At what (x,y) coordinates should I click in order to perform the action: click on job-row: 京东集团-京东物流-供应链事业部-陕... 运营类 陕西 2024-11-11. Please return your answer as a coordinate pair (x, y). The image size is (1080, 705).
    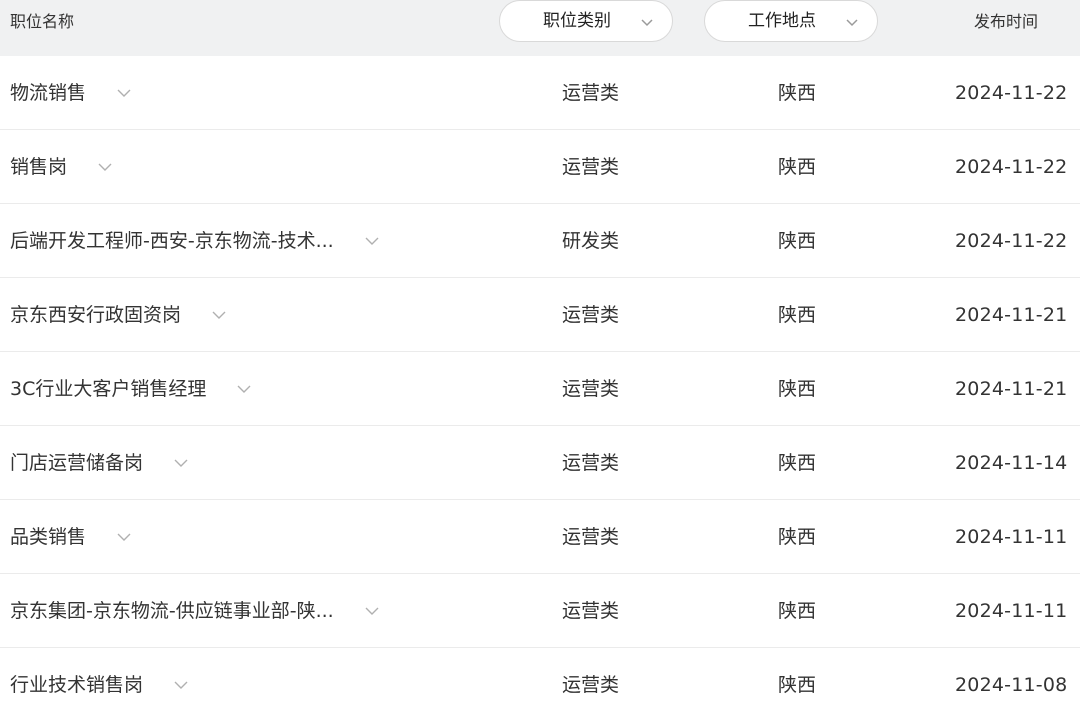
    Looking at the image, I should click on (540, 611).